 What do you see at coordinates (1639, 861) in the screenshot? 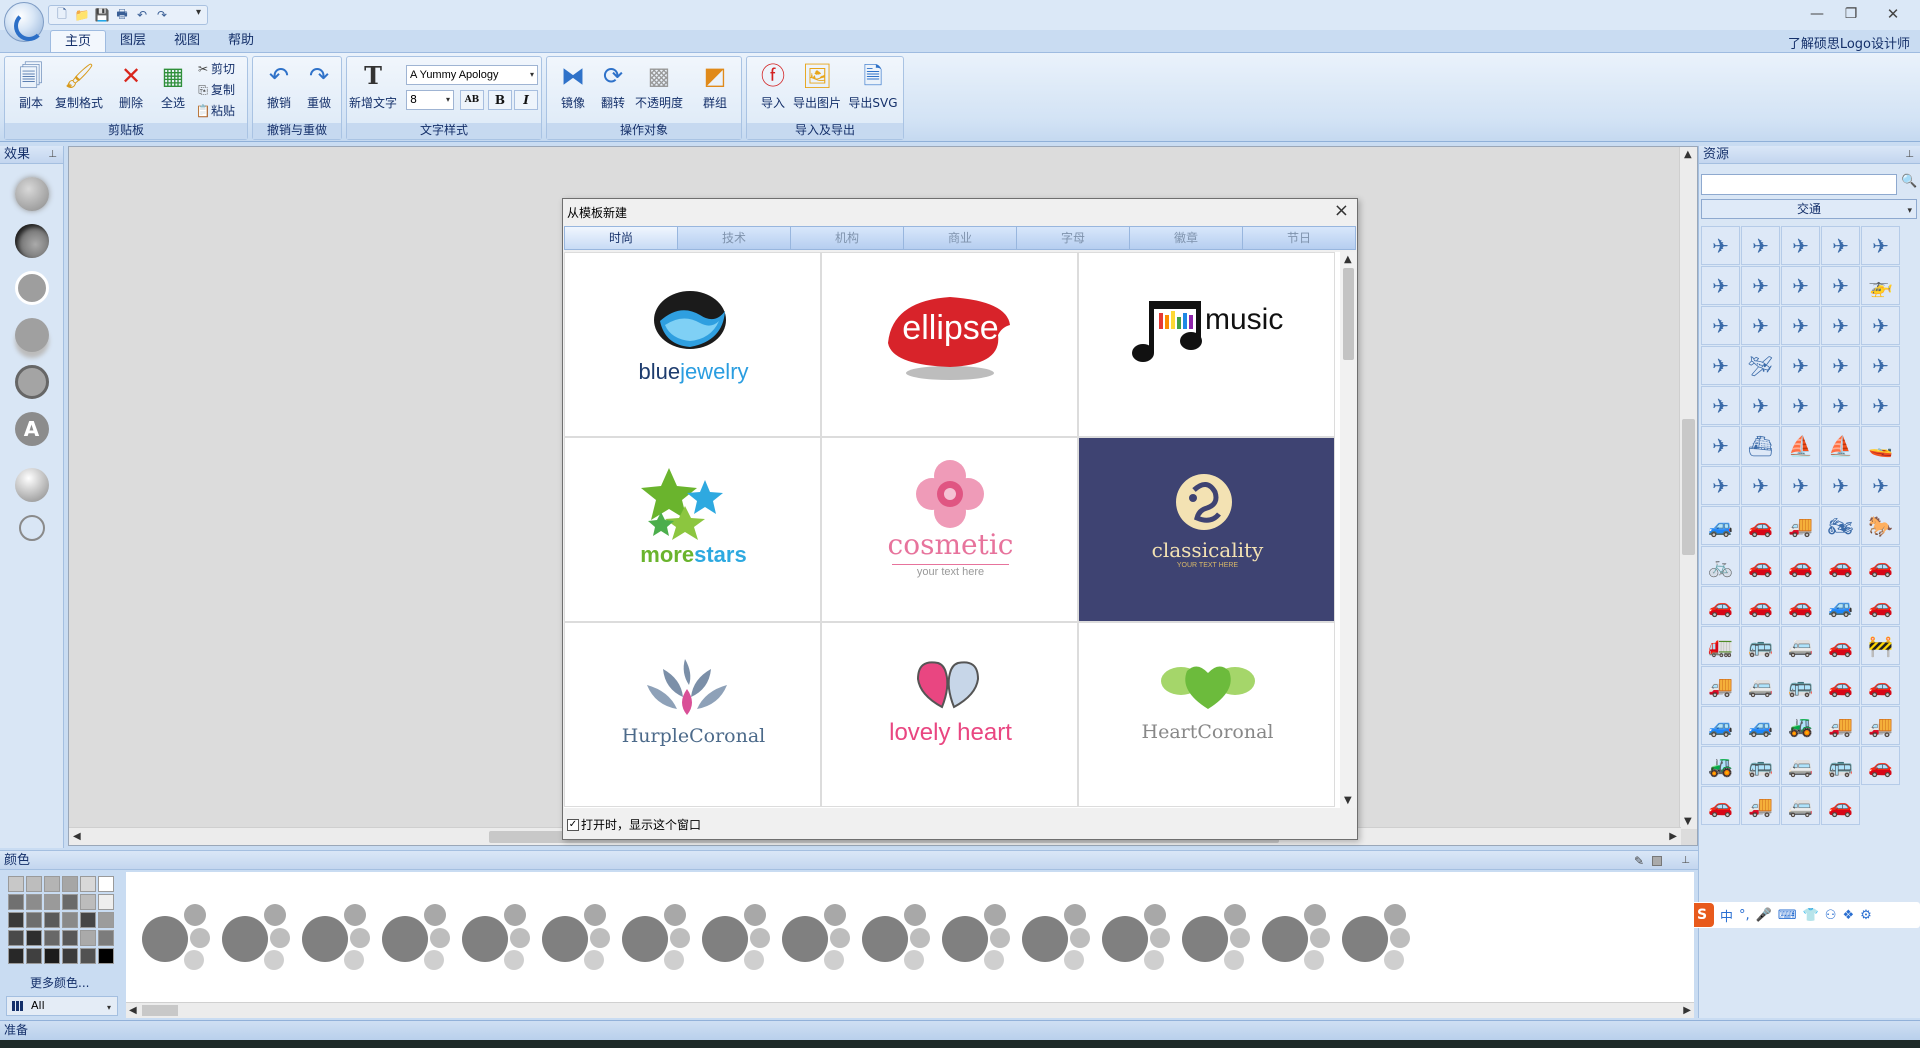
I see `eyedropper-icon: ✎` at bounding box center [1639, 861].